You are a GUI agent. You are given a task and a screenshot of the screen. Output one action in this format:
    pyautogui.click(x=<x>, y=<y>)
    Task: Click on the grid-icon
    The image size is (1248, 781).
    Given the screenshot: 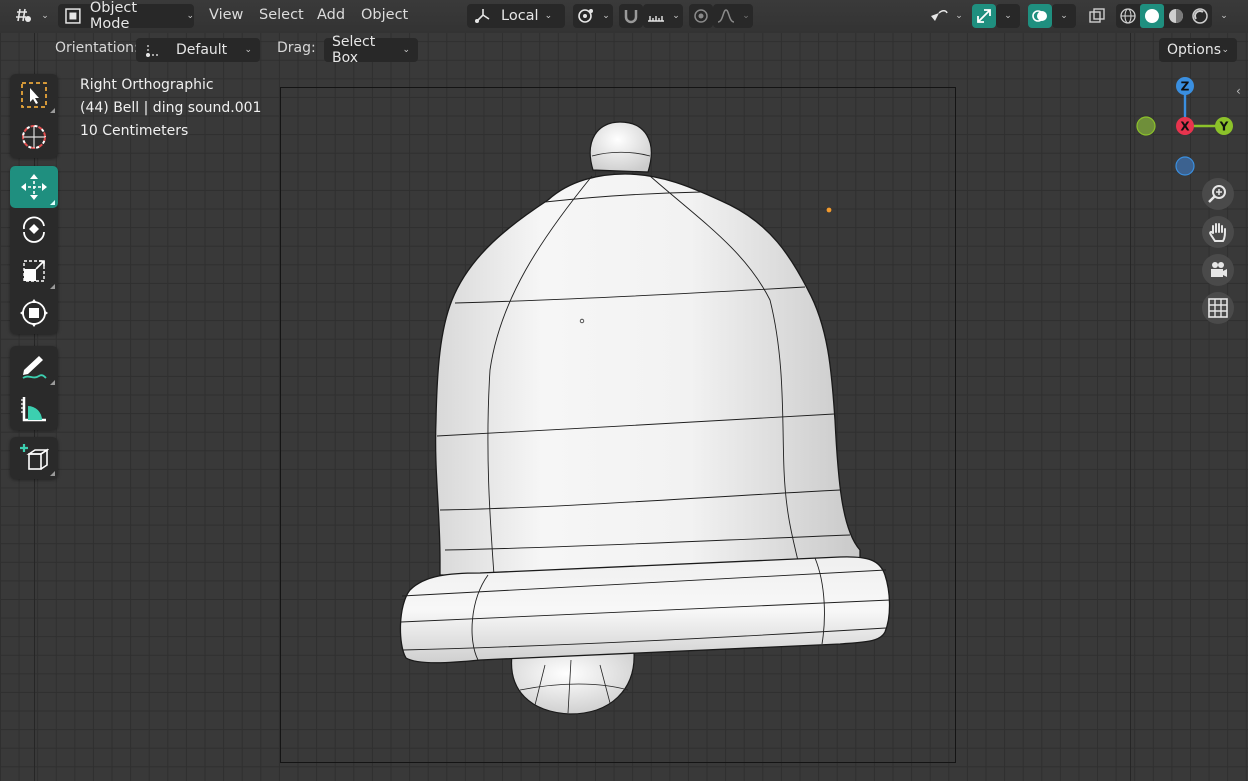 What is the action you would take?
    pyautogui.click(x=1218, y=308)
    